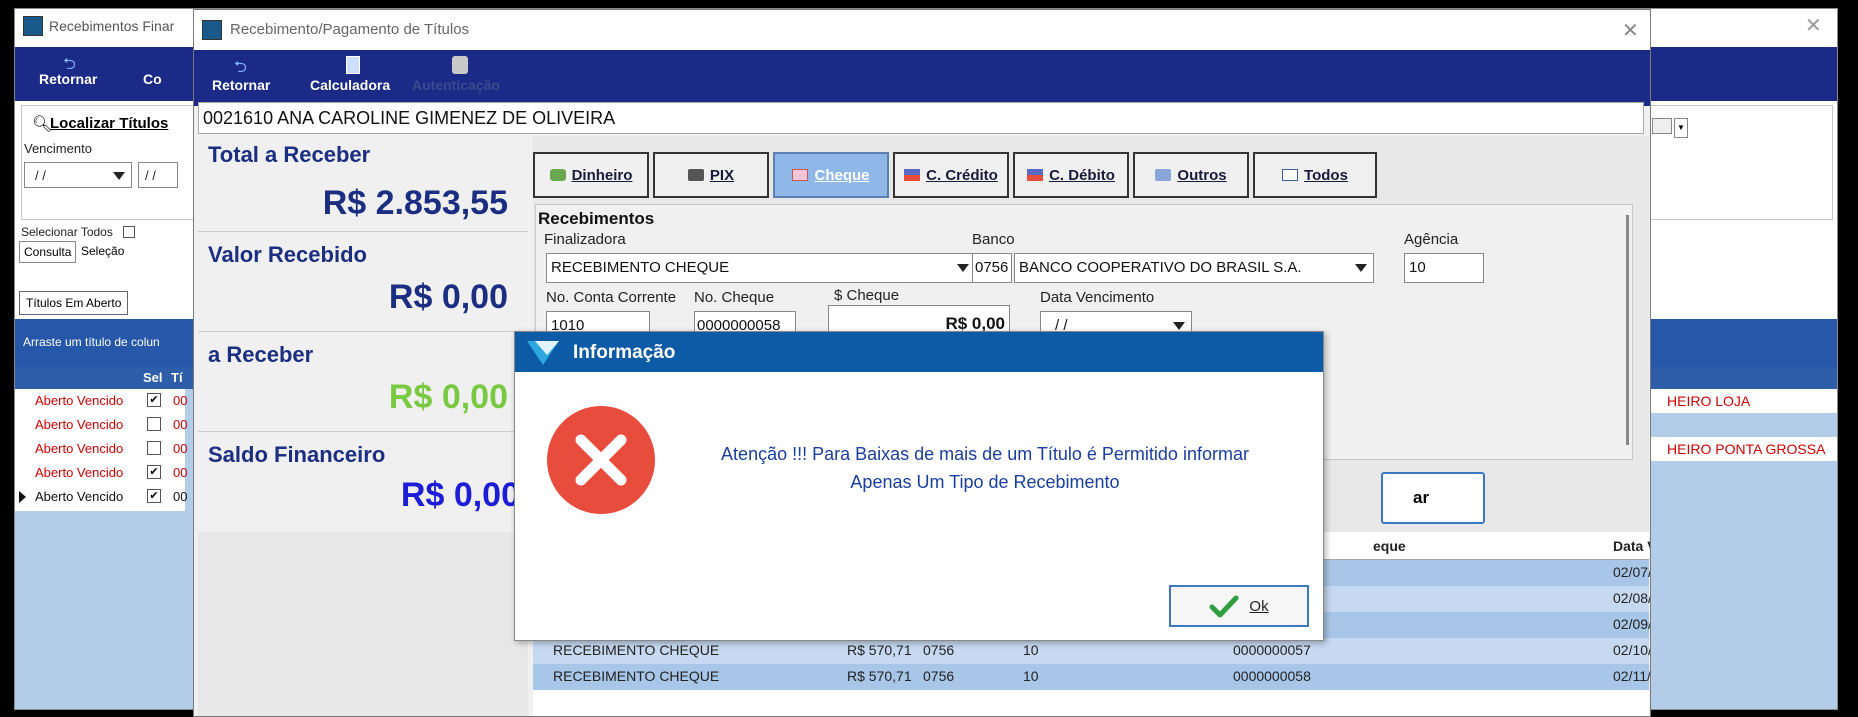  What do you see at coordinates (241, 85) in the screenshot?
I see `return-button: Retornar` at bounding box center [241, 85].